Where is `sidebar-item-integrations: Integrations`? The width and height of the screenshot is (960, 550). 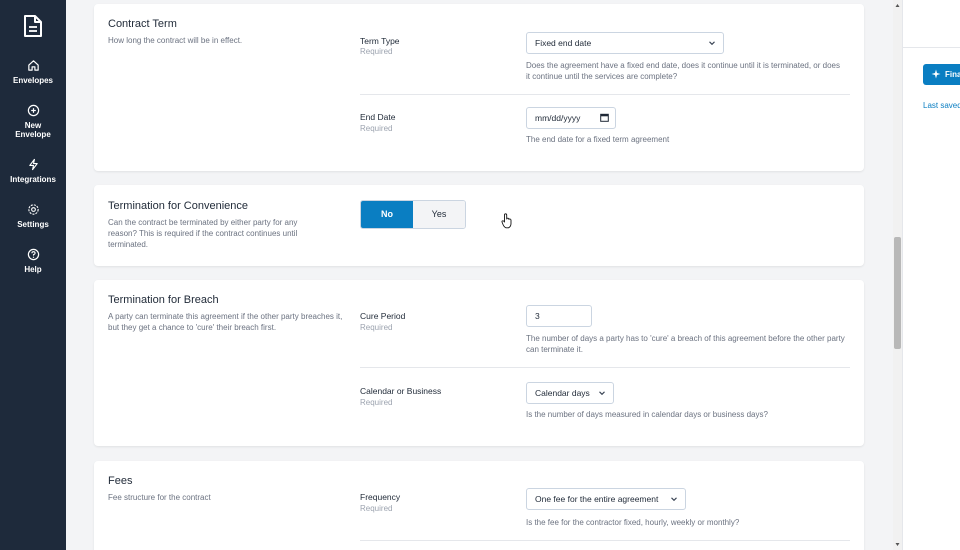
sidebar-item-integrations: Integrations is located at coordinates (33, 171).